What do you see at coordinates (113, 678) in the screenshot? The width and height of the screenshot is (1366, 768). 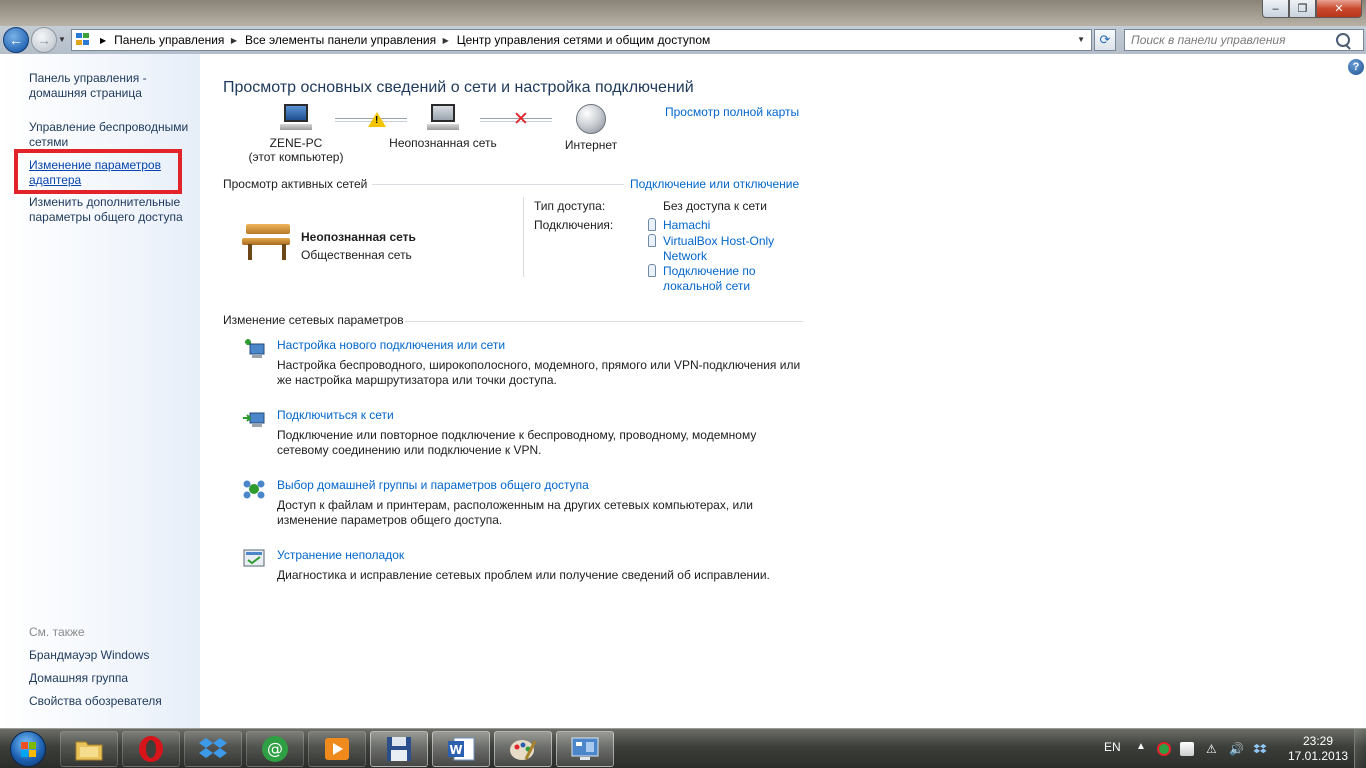 I see `sidebar-item-homegroup: Домашняя группа` at bounding box center [113, 678].